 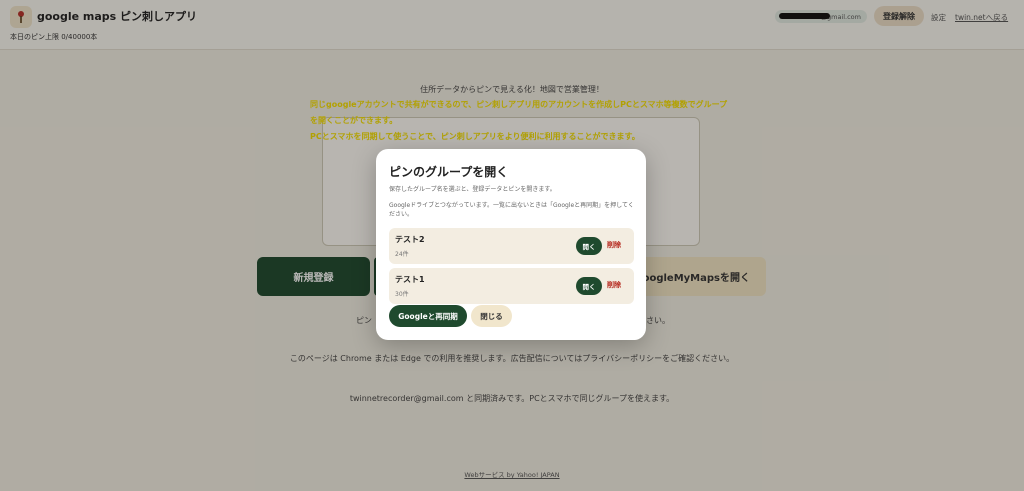 I want to click on close-dialog-button: 閉じる, so click(x=491, y=316).